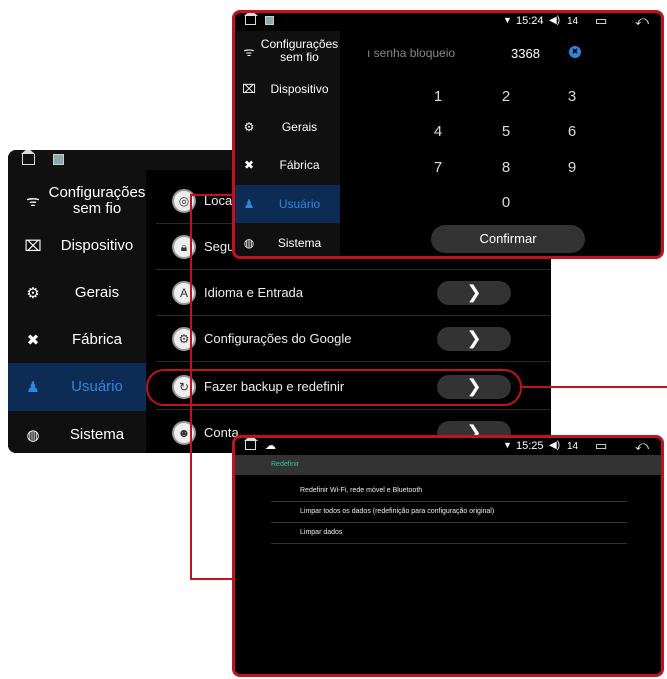 This screenshot has height=679, width=667. What do you see at coordinates (449, 491) in the screenshot?
I see `option-reset-network: Redefinir Wi-Fi, rede móvel e Bluetooth` at bounding box center [449, 491].